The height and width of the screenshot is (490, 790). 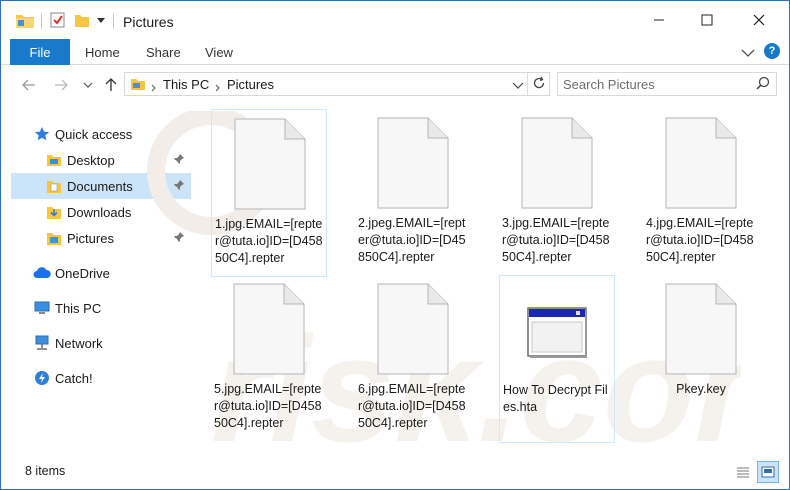 I want to click on nav-network-label: Network, so click(x=79, y=343).